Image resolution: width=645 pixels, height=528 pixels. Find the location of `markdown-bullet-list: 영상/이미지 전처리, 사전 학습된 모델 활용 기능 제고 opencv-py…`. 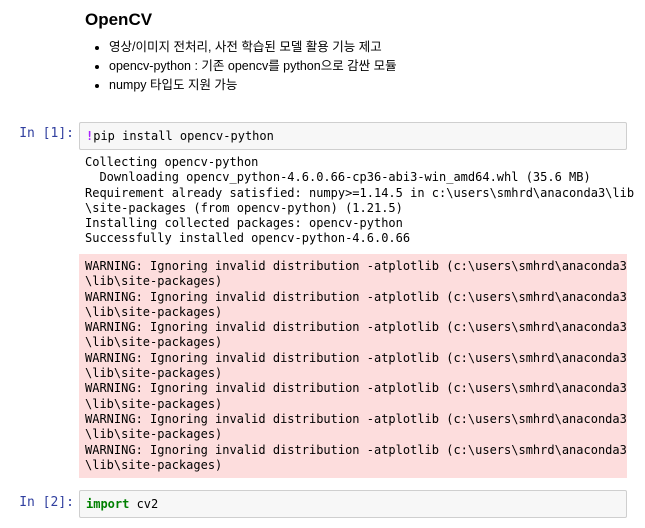

markdown-bullet-list: 영상/이미지 전처리, 사전 학습된 모델 활용 기능 제고 opencv-py… is located at coordinates (355, 66).